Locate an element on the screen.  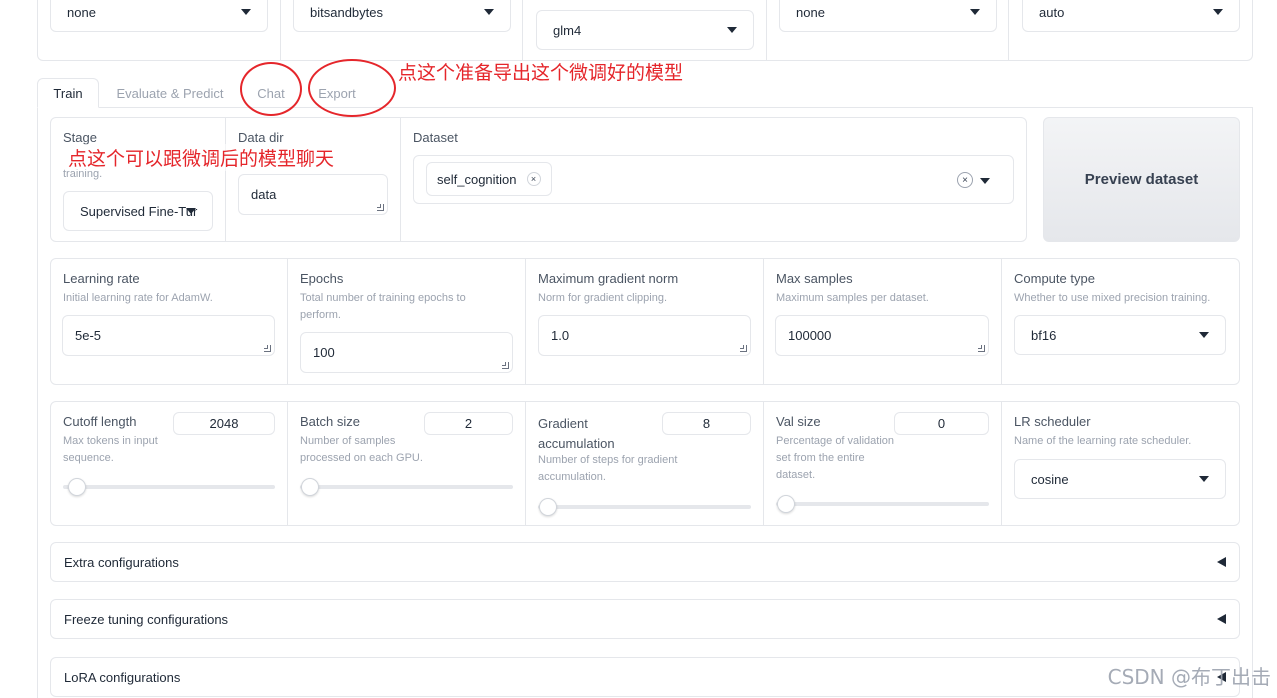
preview-dataset-button: Preview dataset is located at coordinates (1141, 179).